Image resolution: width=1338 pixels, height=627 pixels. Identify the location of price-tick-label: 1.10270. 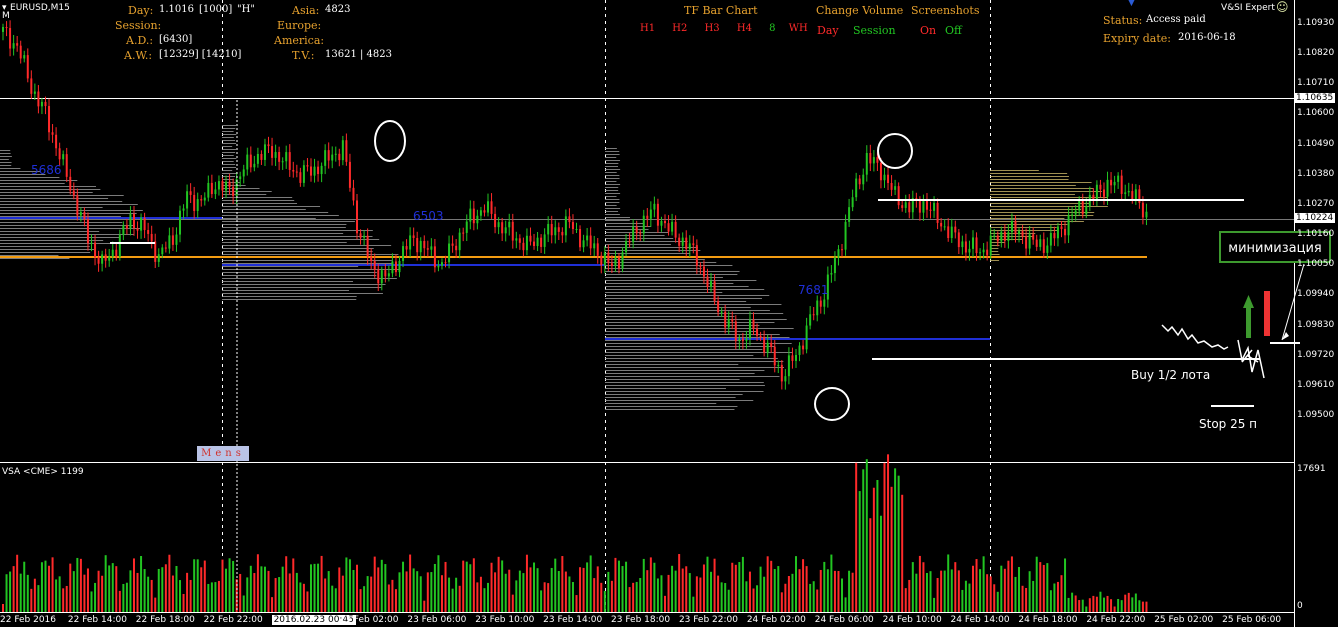
(1316, 203).